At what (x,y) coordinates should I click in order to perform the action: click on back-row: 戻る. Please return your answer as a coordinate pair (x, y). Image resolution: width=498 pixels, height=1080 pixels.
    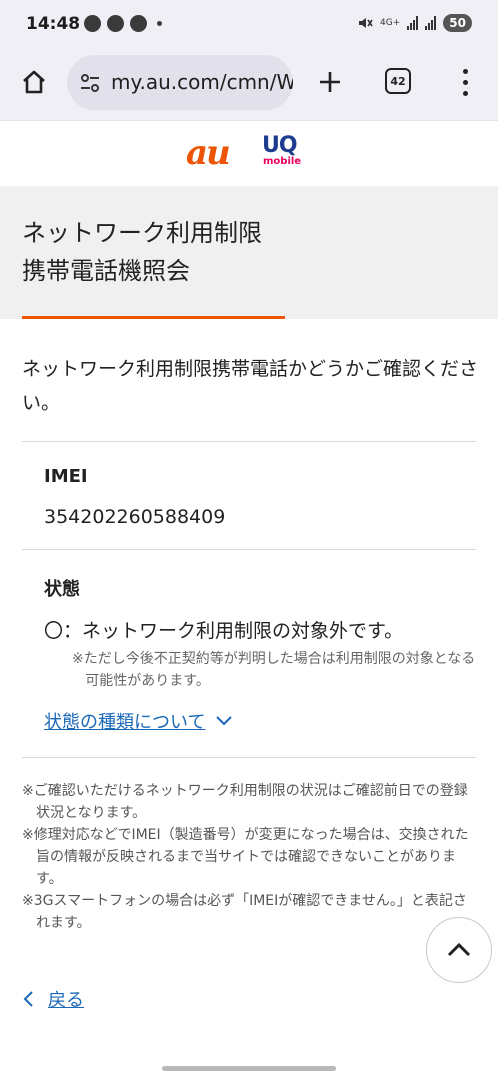
    Looking at the image, I should click on (53, 999).